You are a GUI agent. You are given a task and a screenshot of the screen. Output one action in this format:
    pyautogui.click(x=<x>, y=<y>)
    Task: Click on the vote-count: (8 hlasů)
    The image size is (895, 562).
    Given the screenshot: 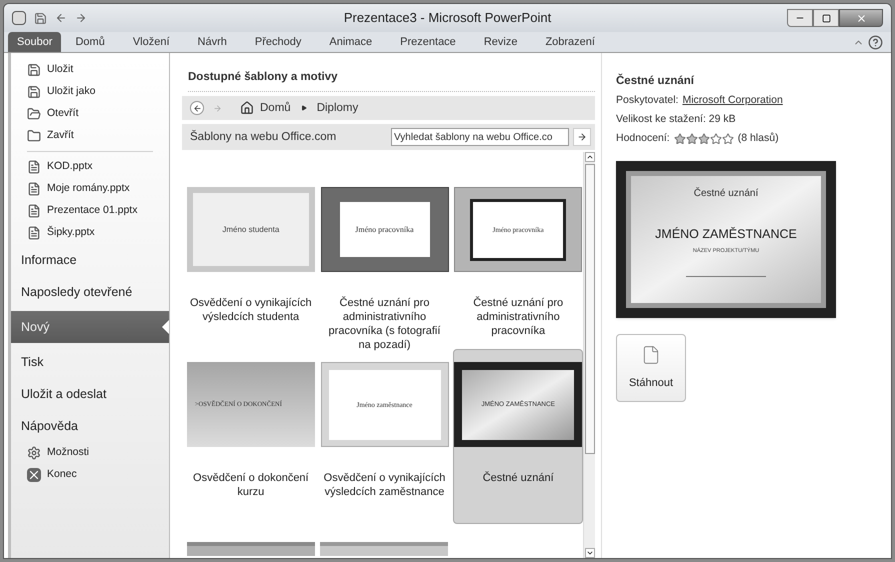 What is the action you would take?
    pyautogui.click(x=758, y=138)
    